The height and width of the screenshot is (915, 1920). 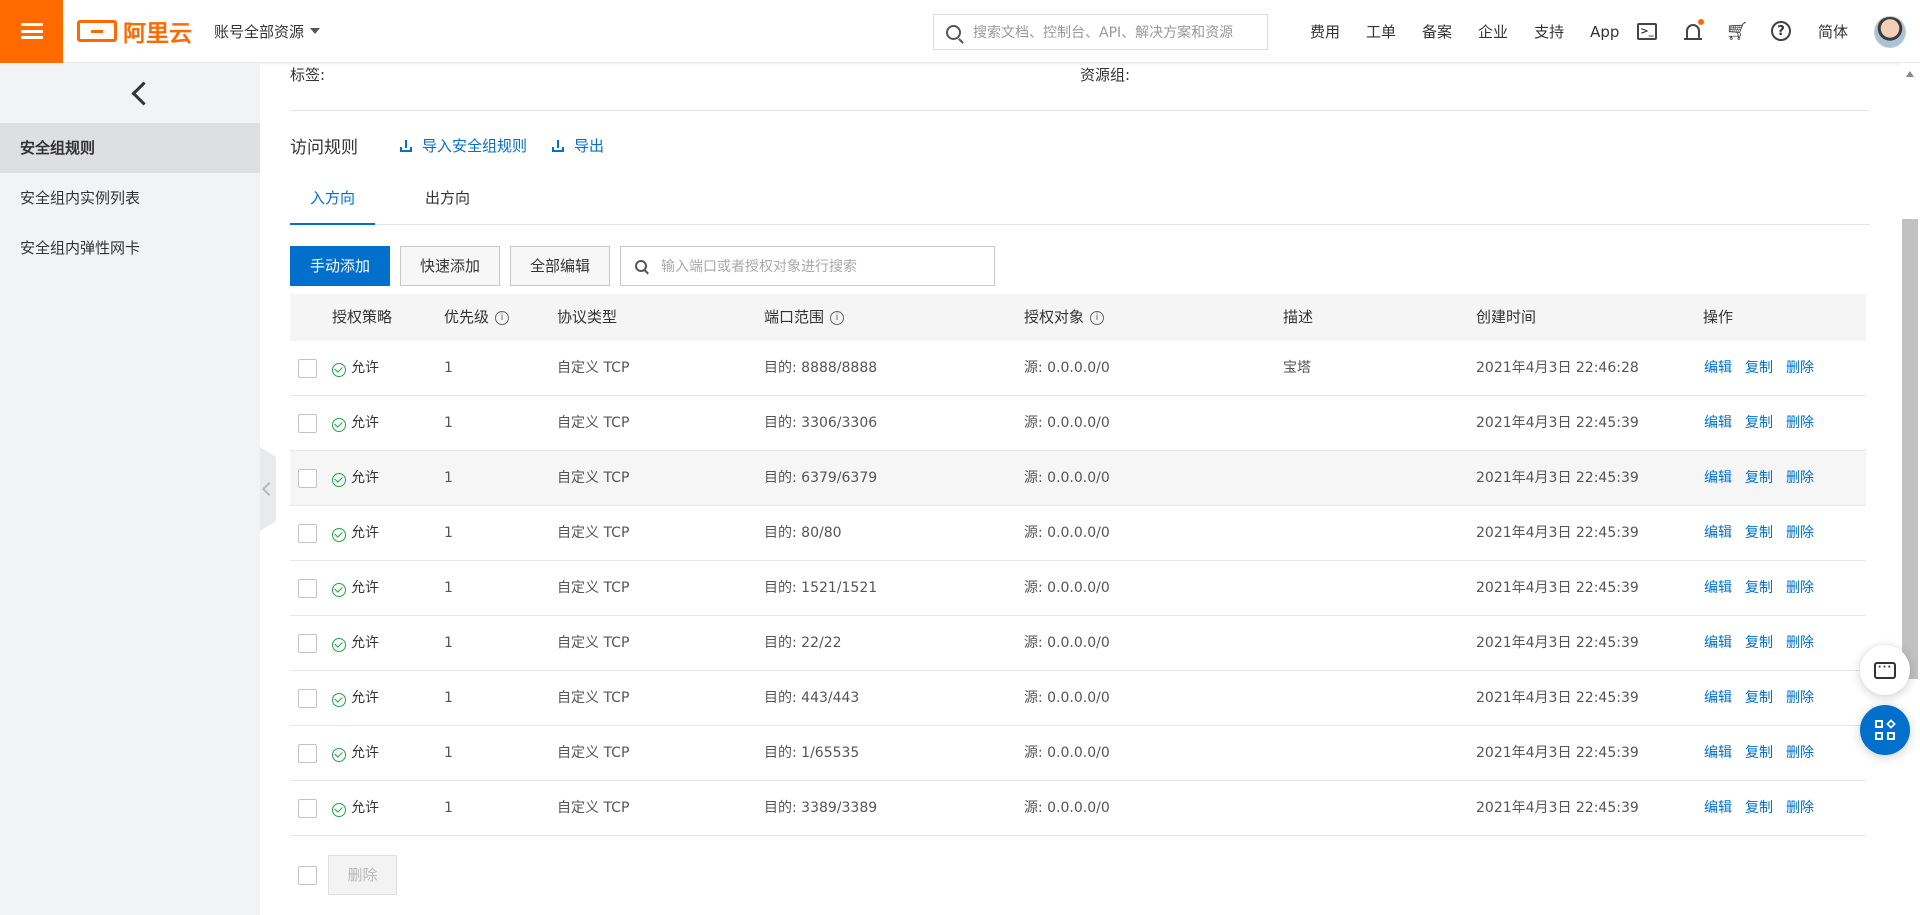 What do you see at coordinates (1100, 32) in the screenshot?
I see `global-search-input: 搜索文档、控制台、API、解决方案和资源` at bounding box center [1100, 32].